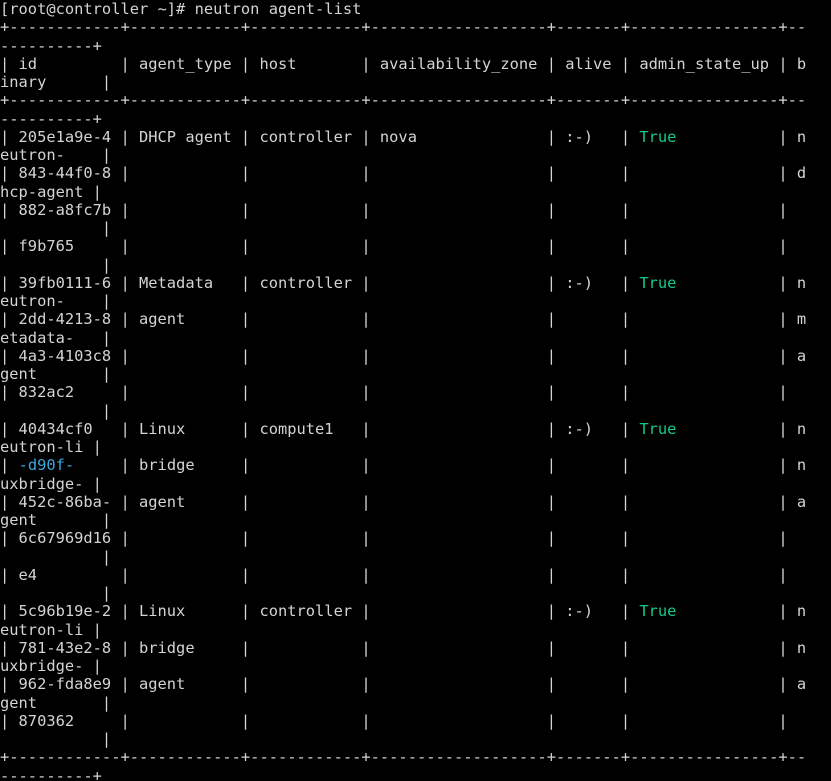 Image resolution: width=831 pixels, height=781 pixels. What do you see at coordinates (415, 173) in the screenshot?
I see `output-line: | 843-44f0-8 | | | | | | d` at bounding box center [415, 173].